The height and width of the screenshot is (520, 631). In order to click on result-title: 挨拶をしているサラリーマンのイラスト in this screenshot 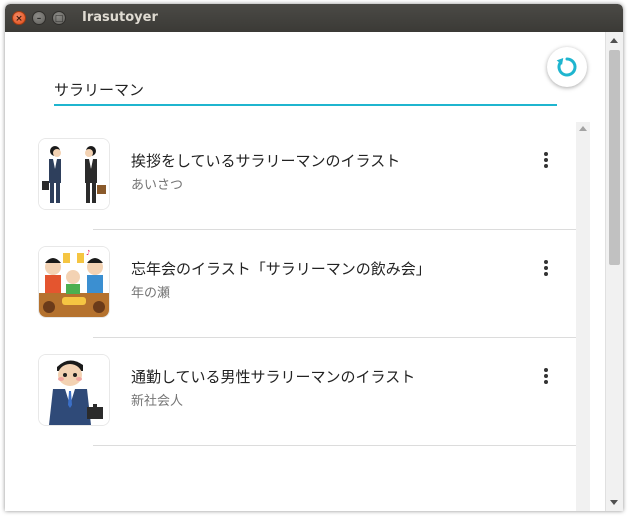, I will do `click(266, 161)`.